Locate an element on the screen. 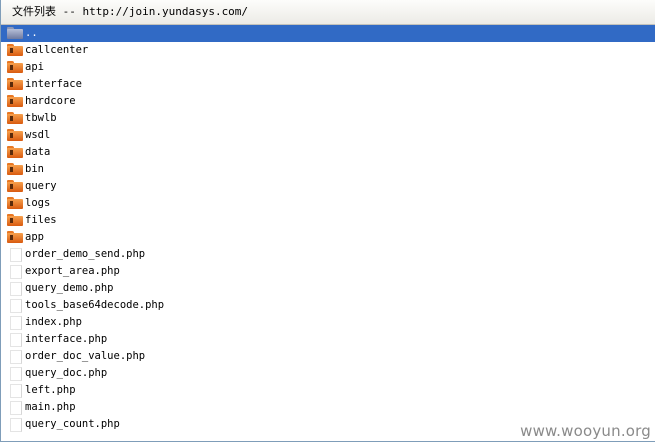 The image size is (655, 442). entry-name: main.php is located at coordinates (50, 407).